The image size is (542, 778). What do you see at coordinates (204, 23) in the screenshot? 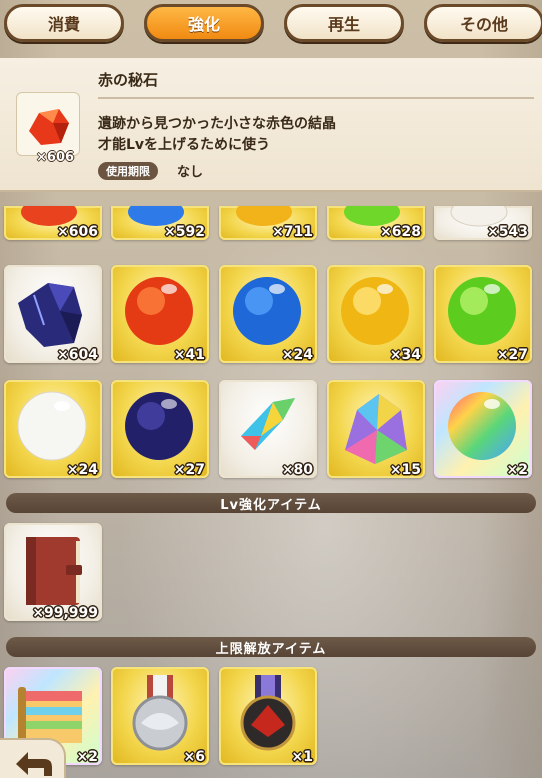
I see `tab-enhance: 強化` at bounding box center [204, 23].